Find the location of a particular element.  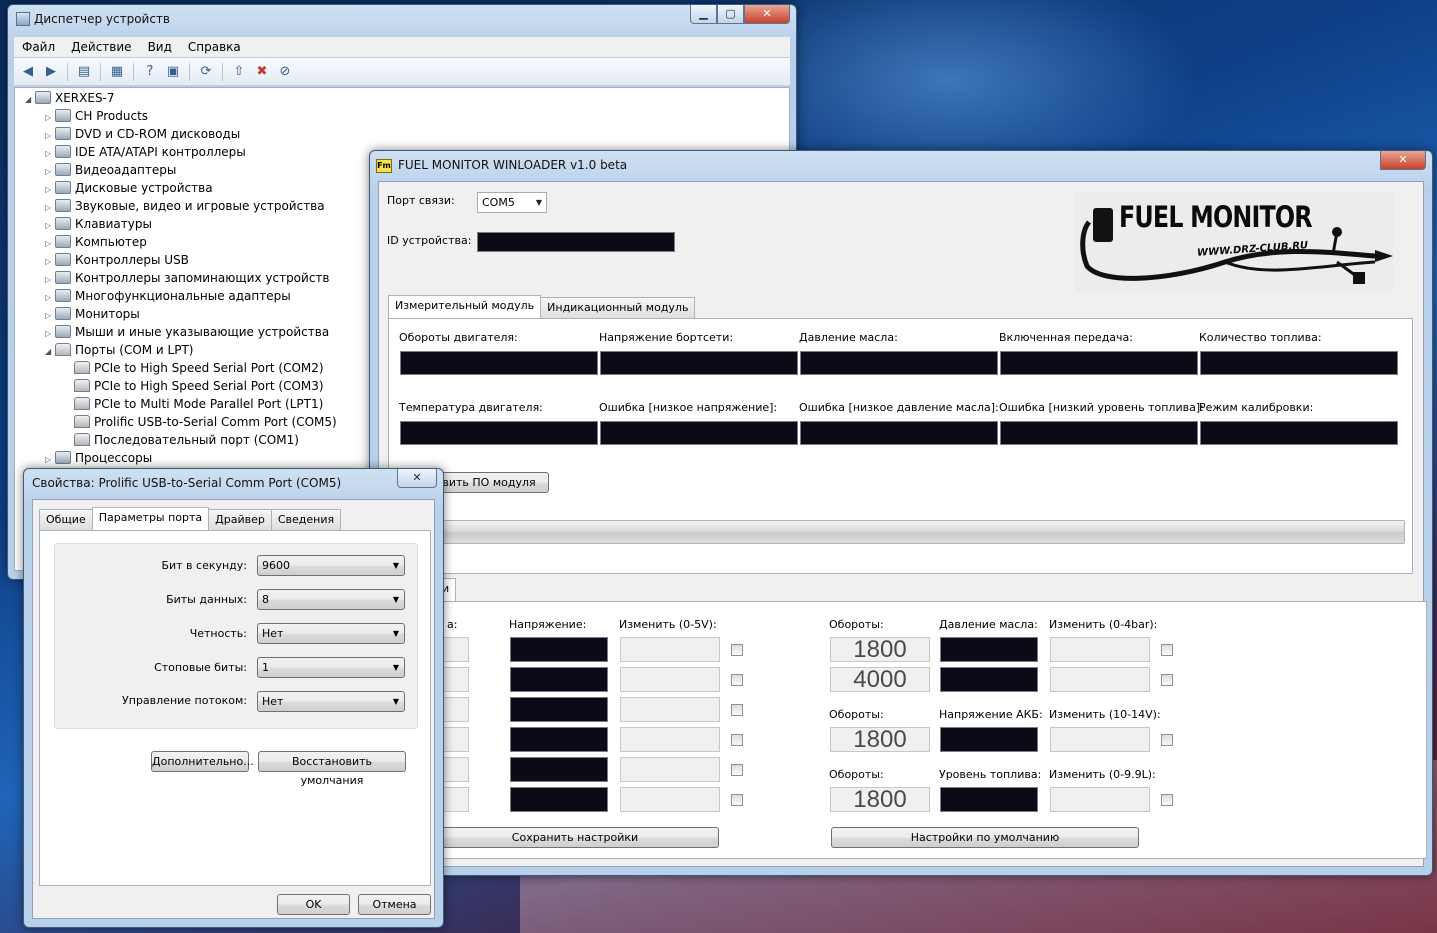

parity-select: Нет ▼ is located at coordinates (331, 633).